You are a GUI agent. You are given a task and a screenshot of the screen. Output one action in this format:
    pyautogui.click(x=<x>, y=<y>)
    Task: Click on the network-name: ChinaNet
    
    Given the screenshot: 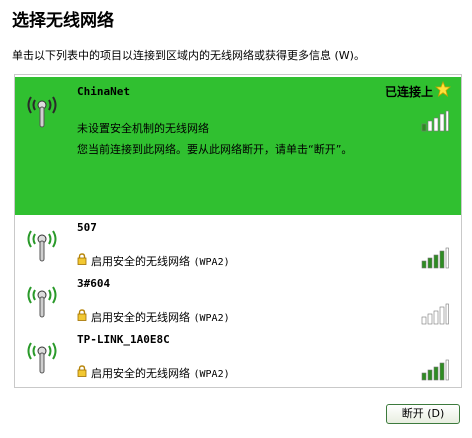 What is the action you would take?
    pyautogui.click(x=103, y=91)
    